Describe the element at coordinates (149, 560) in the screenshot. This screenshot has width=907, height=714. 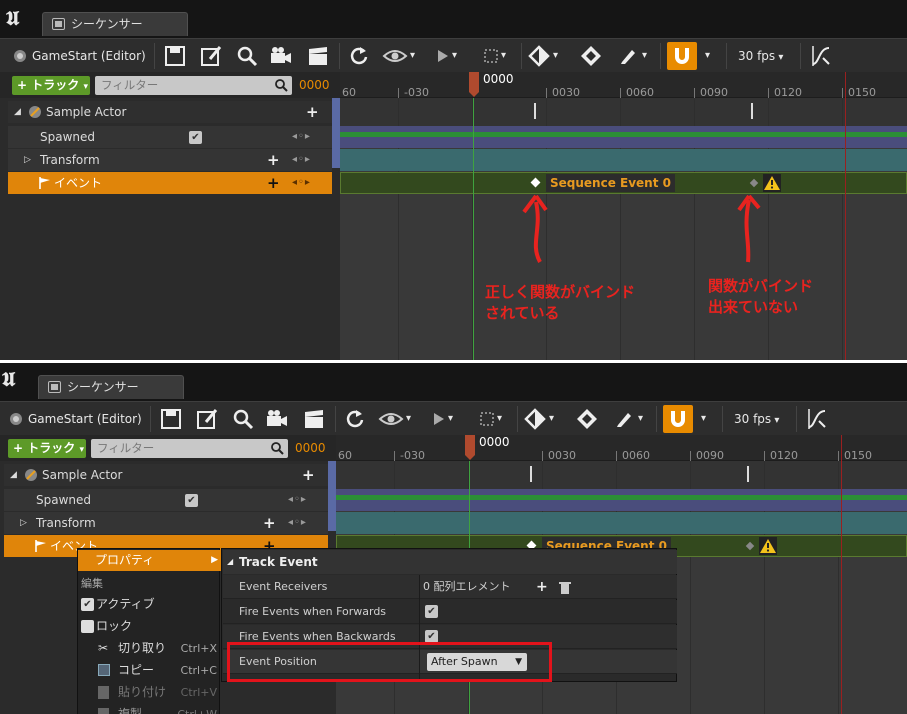
I see `menu-item-properties: プロパティ ▶` at that location.